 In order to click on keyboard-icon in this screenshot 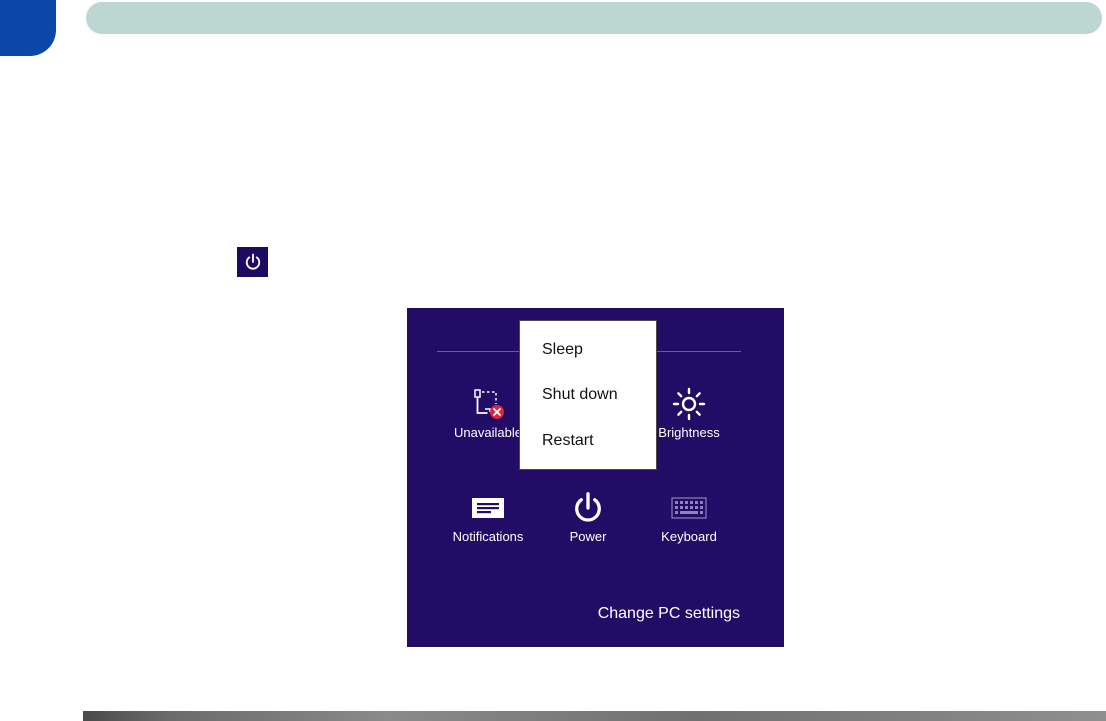, I will do `click(689, 508)`.